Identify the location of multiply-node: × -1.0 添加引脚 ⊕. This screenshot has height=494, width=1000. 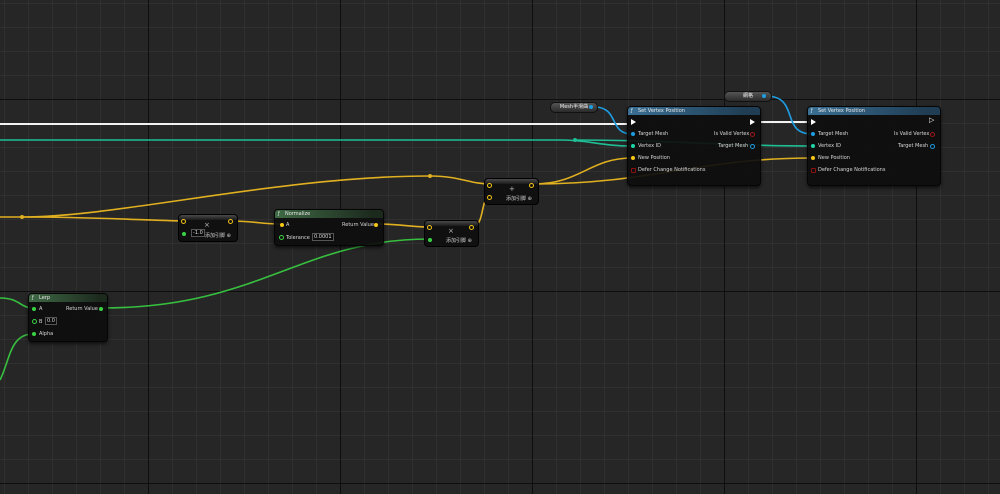
(208, 228).